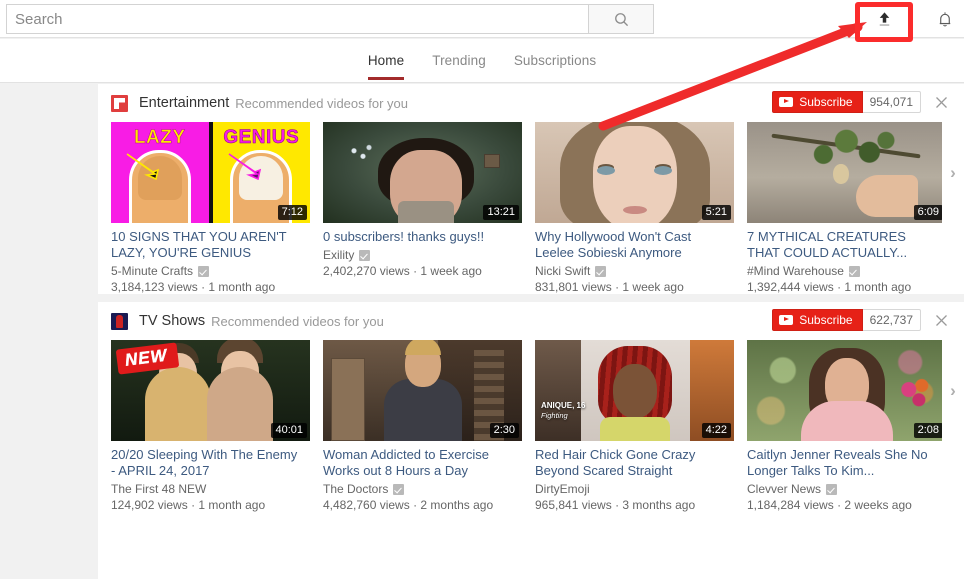  What do you see at coordinates (573, 505) in the screenshot?
I see `view-count: 965,841 views` at bounding box center [573, 505].